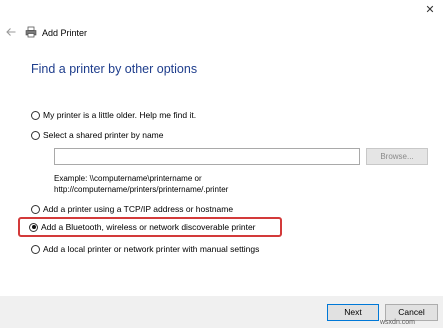 This screenshot has width=443, height=328. I want to click on back-arrow-icon, so click(11, 32).